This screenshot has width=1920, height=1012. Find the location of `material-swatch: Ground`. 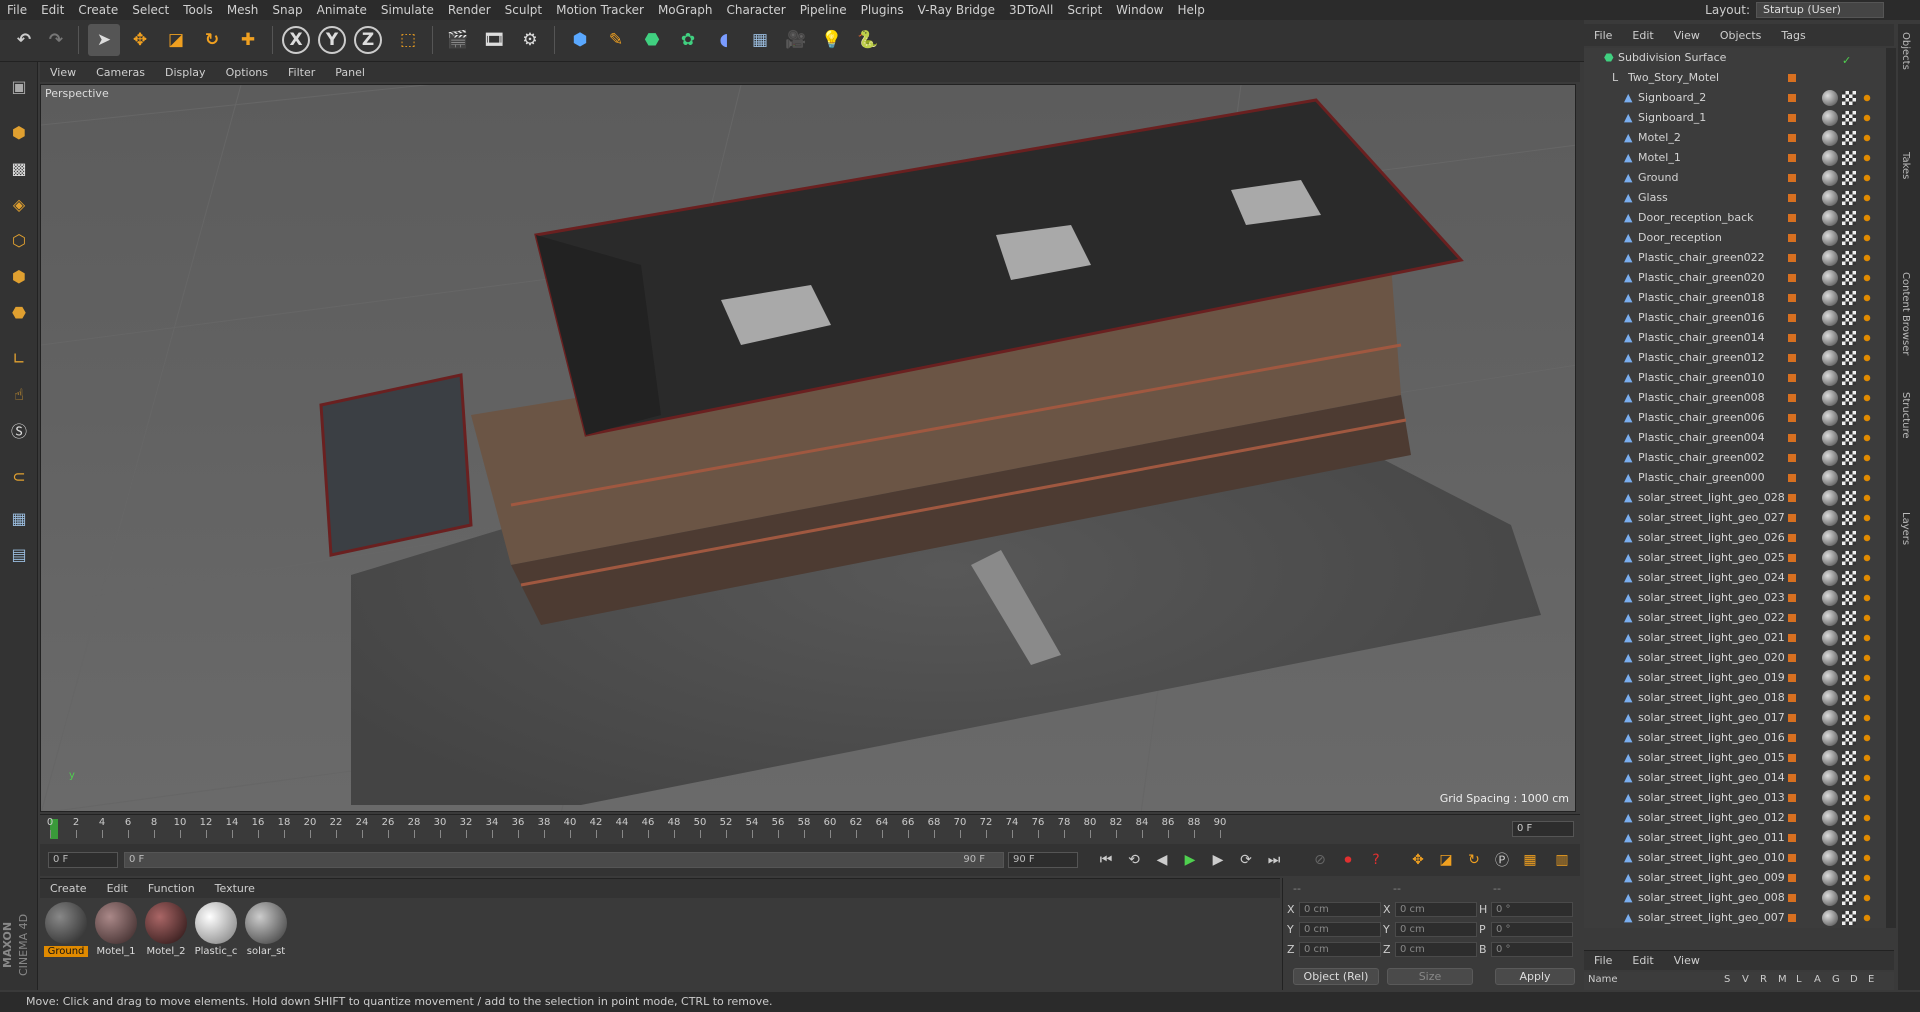

material-swatch: Ground is located at coordinates (66, 929).